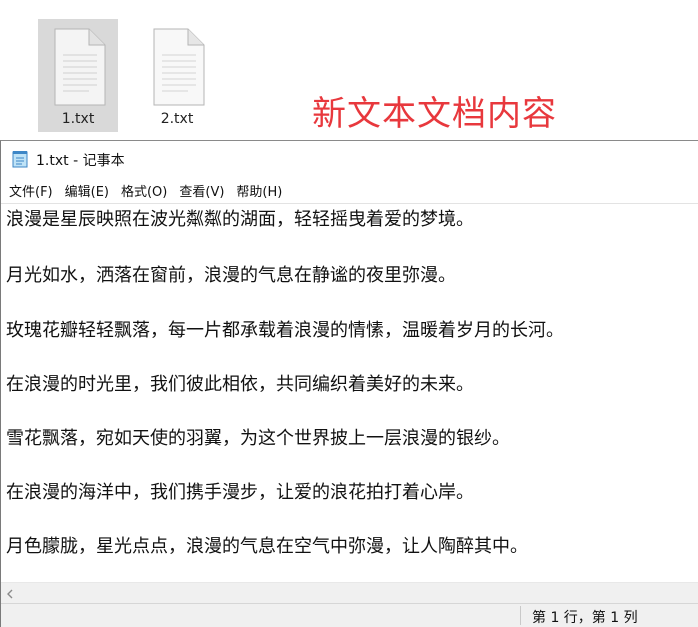  Describe the element at coordinates (201, 190) in the screenshot. I see `menu-view: 查看(V)` at that location.